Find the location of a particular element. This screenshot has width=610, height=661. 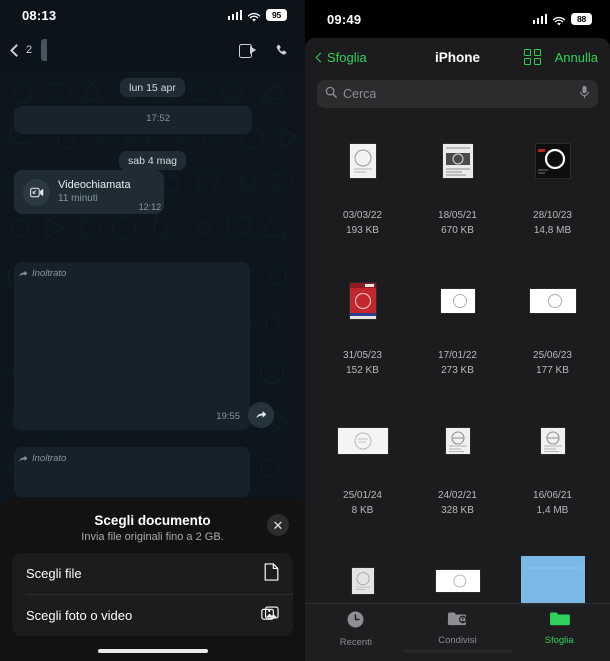

blank-landscape-thumbnail is located at coordinates (552, 301).